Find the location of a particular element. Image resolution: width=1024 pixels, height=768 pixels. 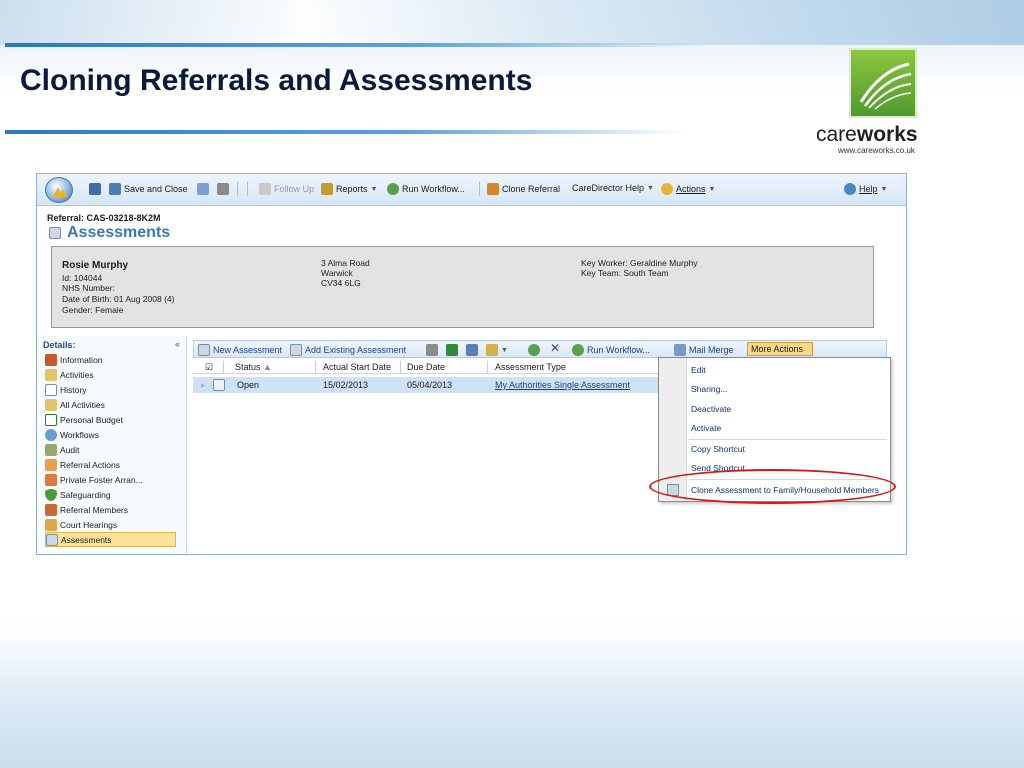

save-and-close-button: Save and Close is located at coordinates (148, 189).